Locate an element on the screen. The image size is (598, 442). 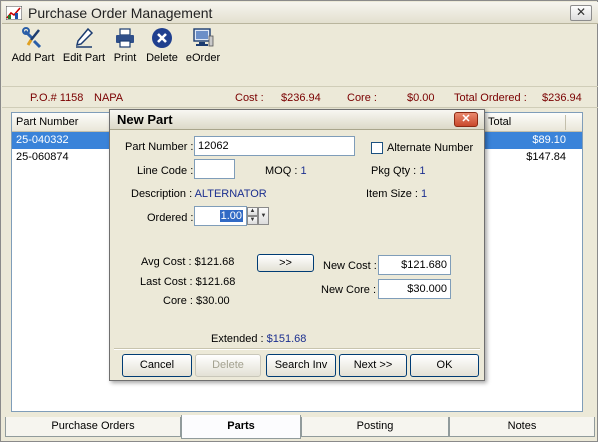
add-part-label: Add Part is located at coordinates (33, 58).